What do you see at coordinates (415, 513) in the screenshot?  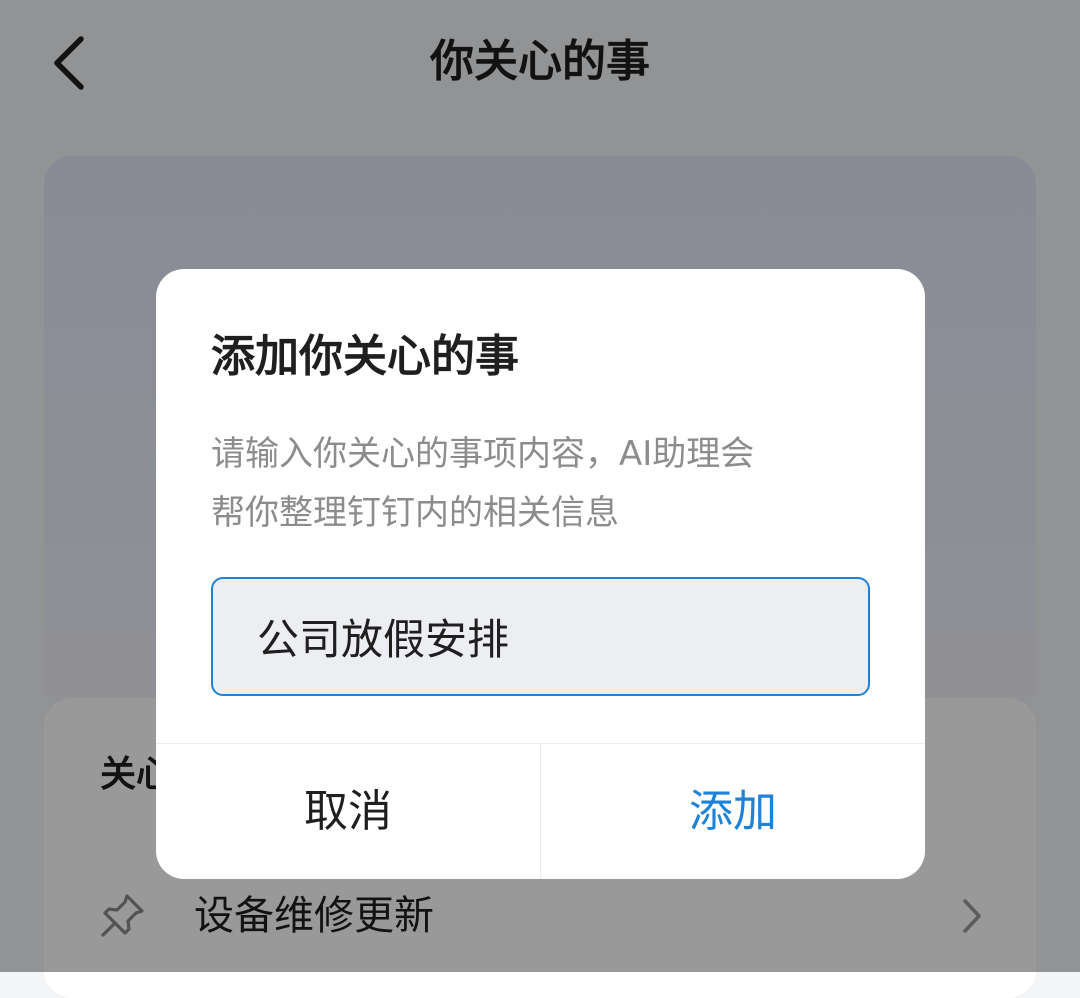 I see `dialog-description-line-2: 帮你整理钉钉内的相关信息` at bounding box center [415, 513].